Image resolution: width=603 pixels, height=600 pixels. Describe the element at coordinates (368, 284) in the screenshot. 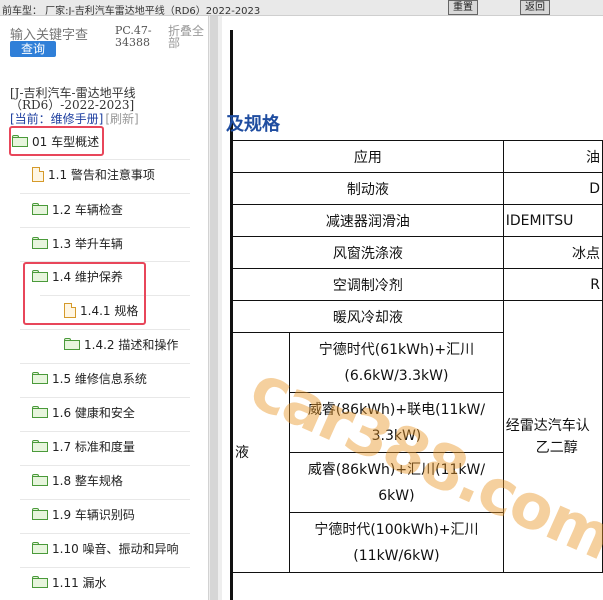

I see `row-name: 空调制冷剂` at that location.